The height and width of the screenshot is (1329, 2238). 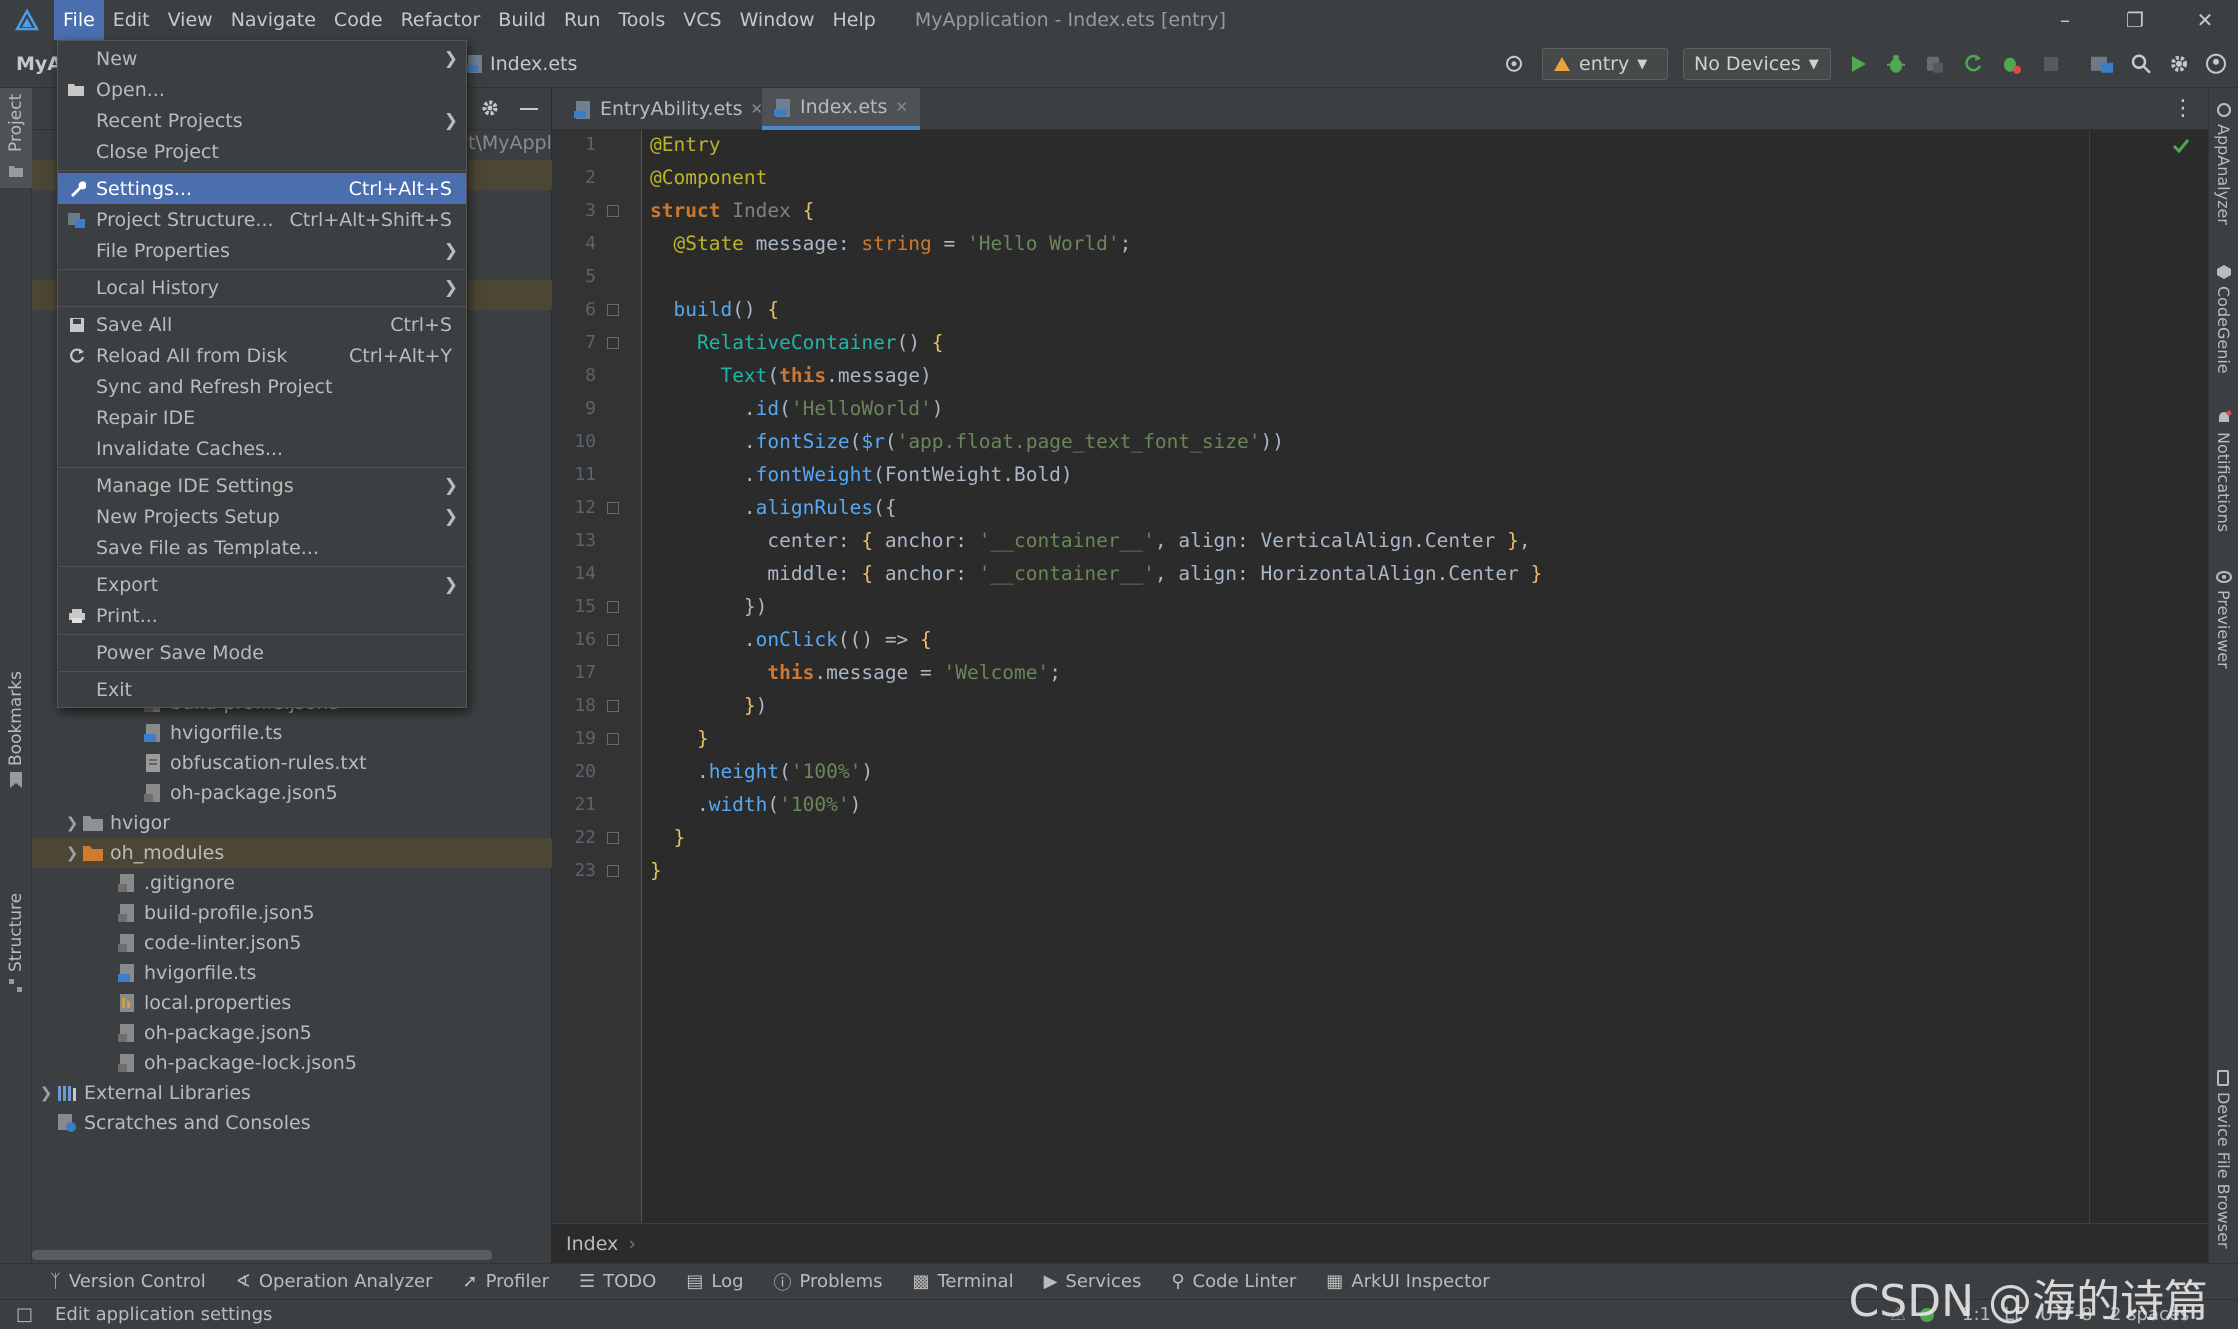 What do you see at coordinates (262, 287) in the screenshot?
I see `menu-item-local-history: Local History ❯` at bounding box center [262, 287].